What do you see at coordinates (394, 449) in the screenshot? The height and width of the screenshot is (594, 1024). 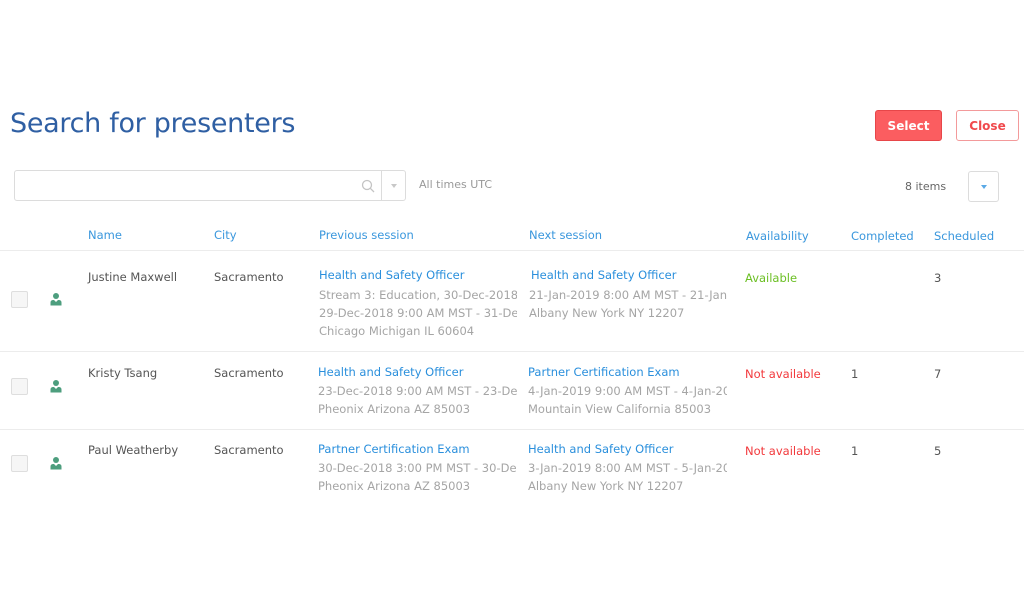 I see `previous-session-link: Partner Certification Exam` at bounding box center [394, 449].